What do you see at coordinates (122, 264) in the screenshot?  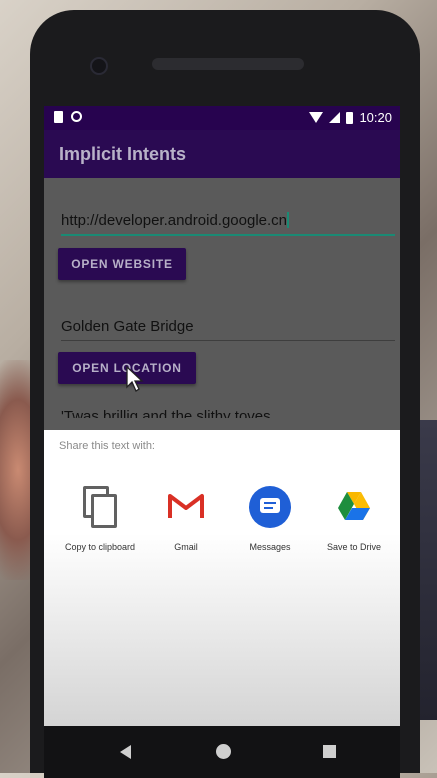 I see `open-website-button: OPEN WEBSITE` at bounding box center [122, 264].